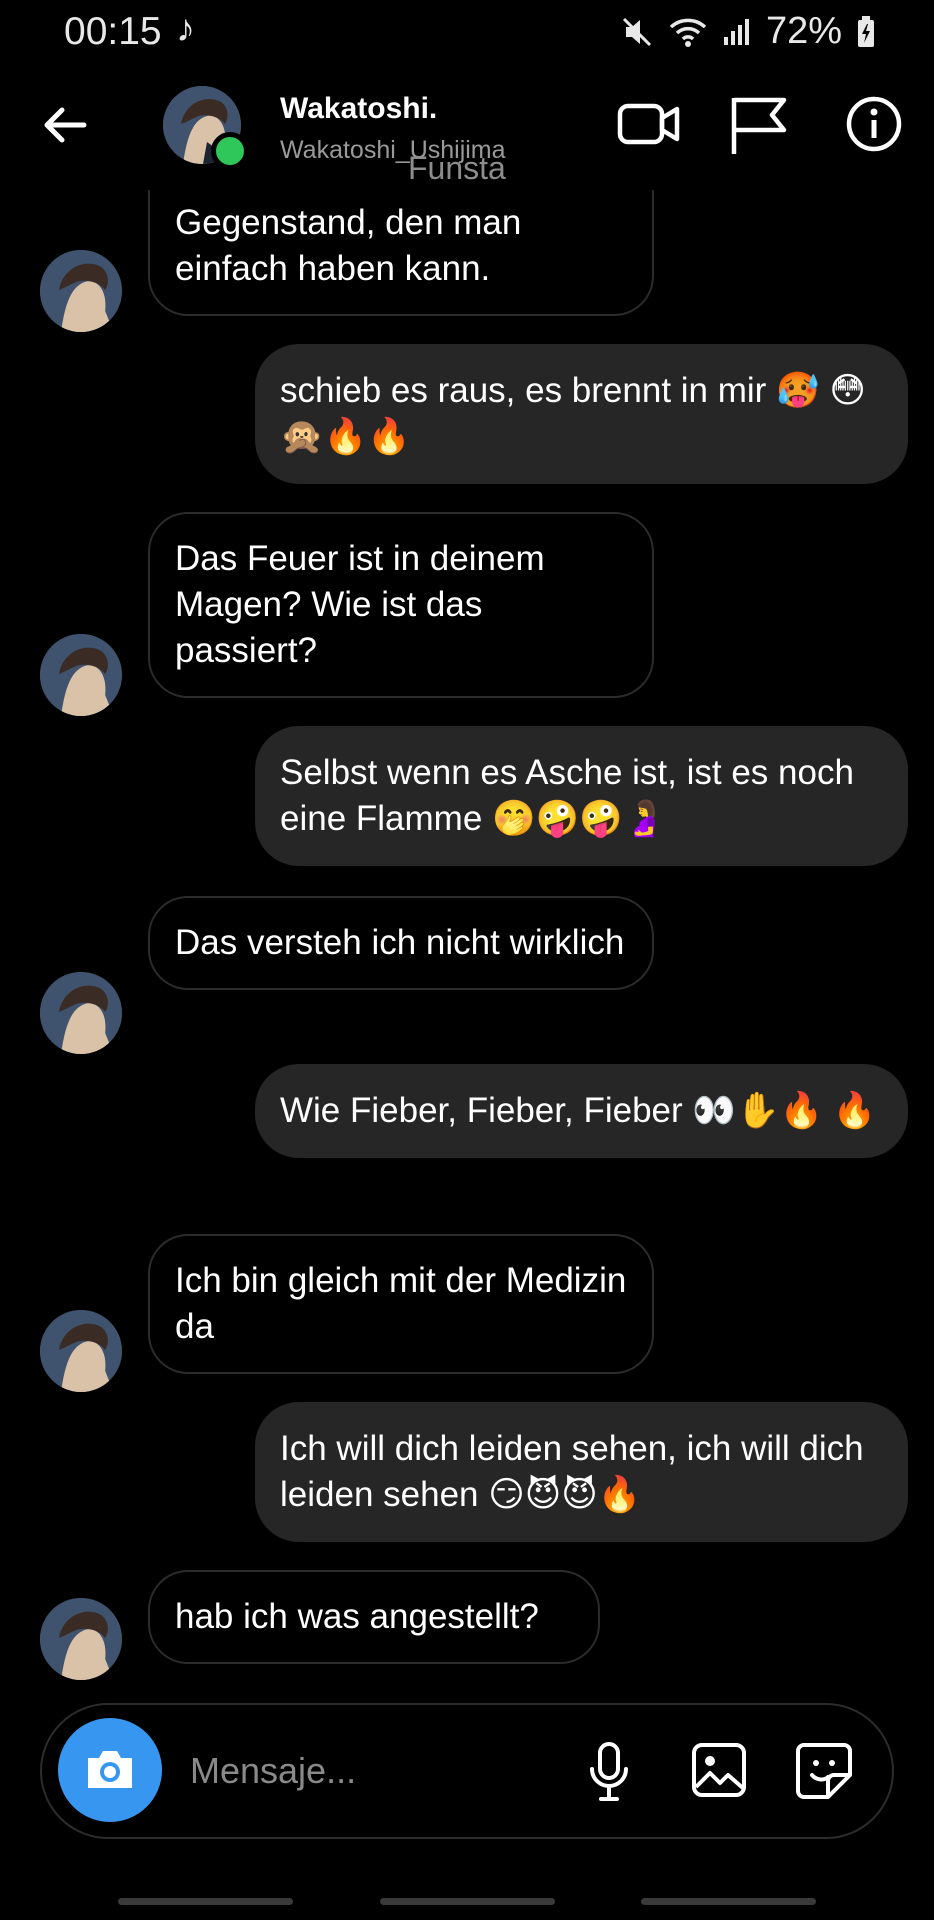 This screenshot has width=934, height=1920. What do you see at coordinates (357, 1616) in the screenshot?
I see `message-text: hab ich was angestellt?` at bounding box center [357, 1616].